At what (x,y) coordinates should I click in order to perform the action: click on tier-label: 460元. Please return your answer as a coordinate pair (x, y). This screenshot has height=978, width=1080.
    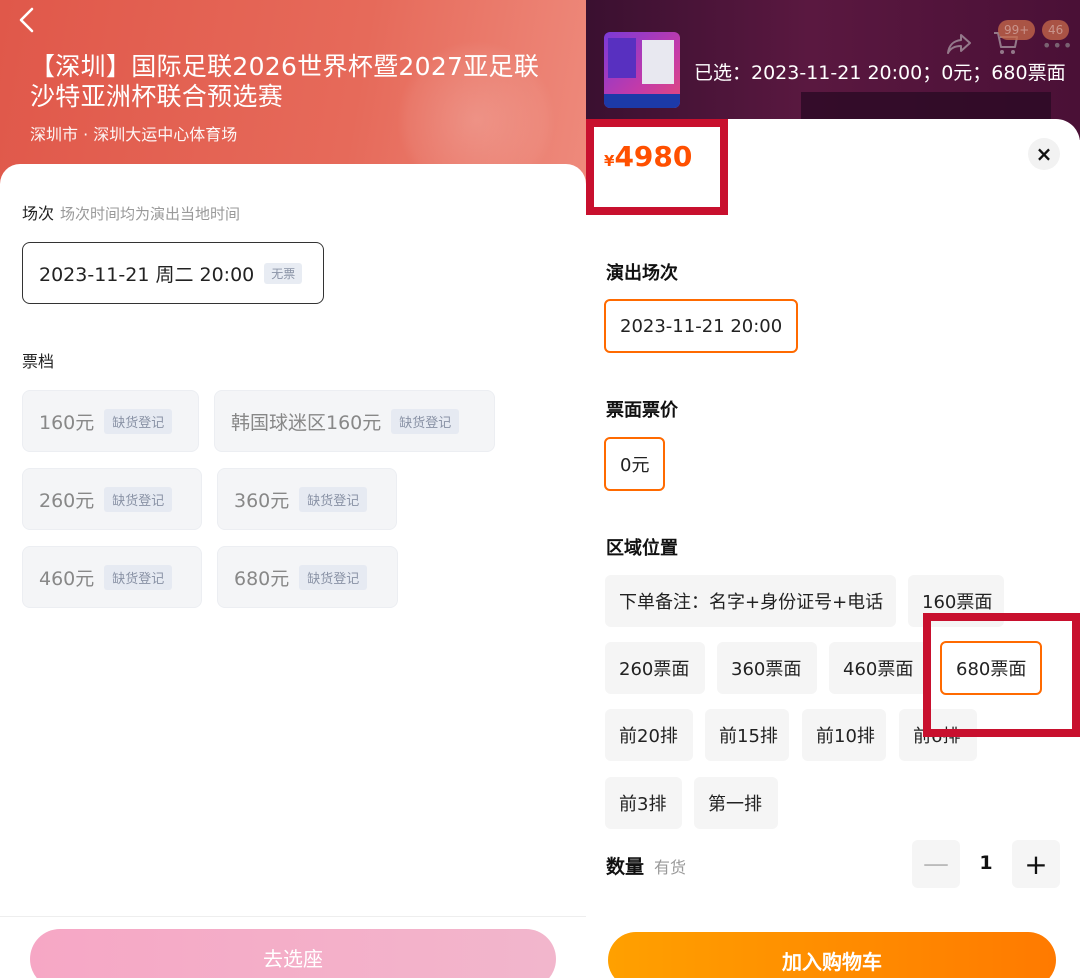
    Looking at the image, I should click on (67, 578).